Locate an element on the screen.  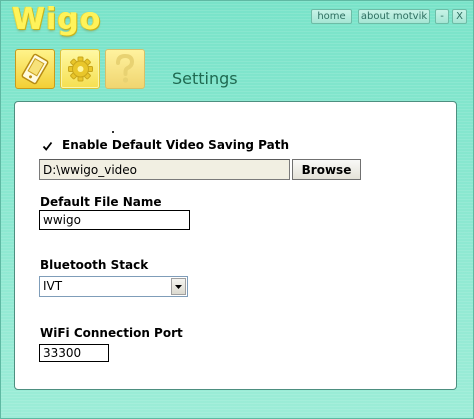
browse-button: Browse is located at coordinates (326, 169).